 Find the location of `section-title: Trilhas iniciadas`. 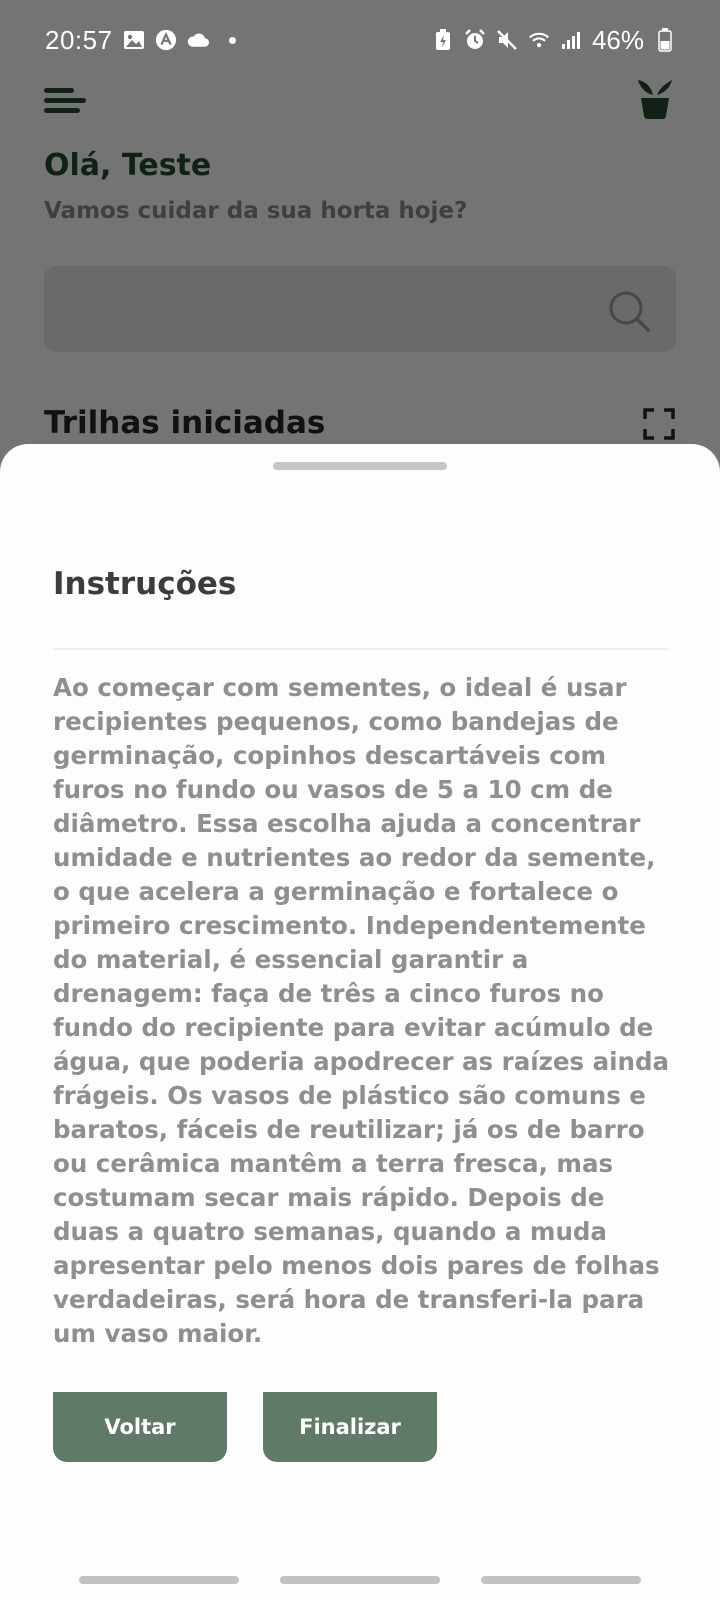

section-title: Trilhas iniciadas is located at coordinates (185, 423).